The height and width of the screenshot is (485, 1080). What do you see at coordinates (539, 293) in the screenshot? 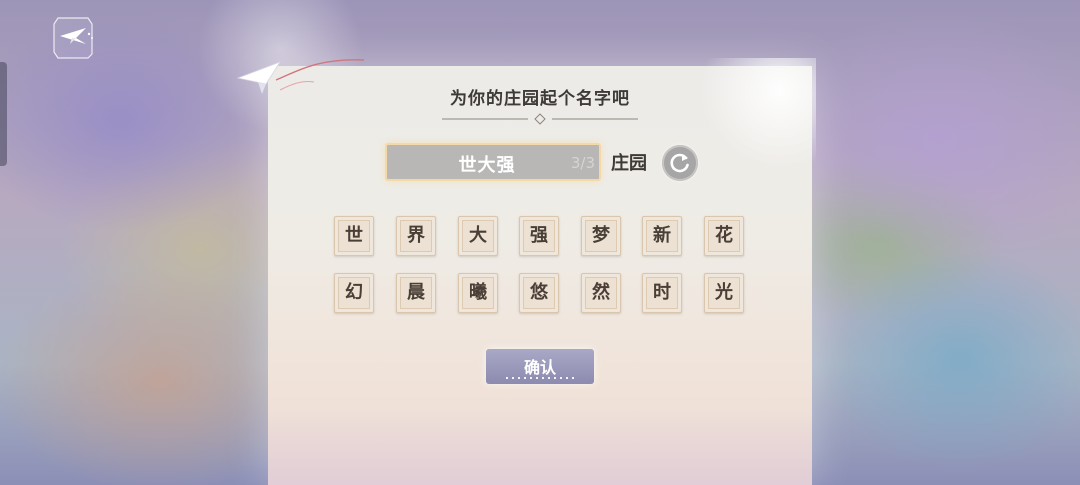
I see `character-tile: 悠` at bounding box center [539, 293].